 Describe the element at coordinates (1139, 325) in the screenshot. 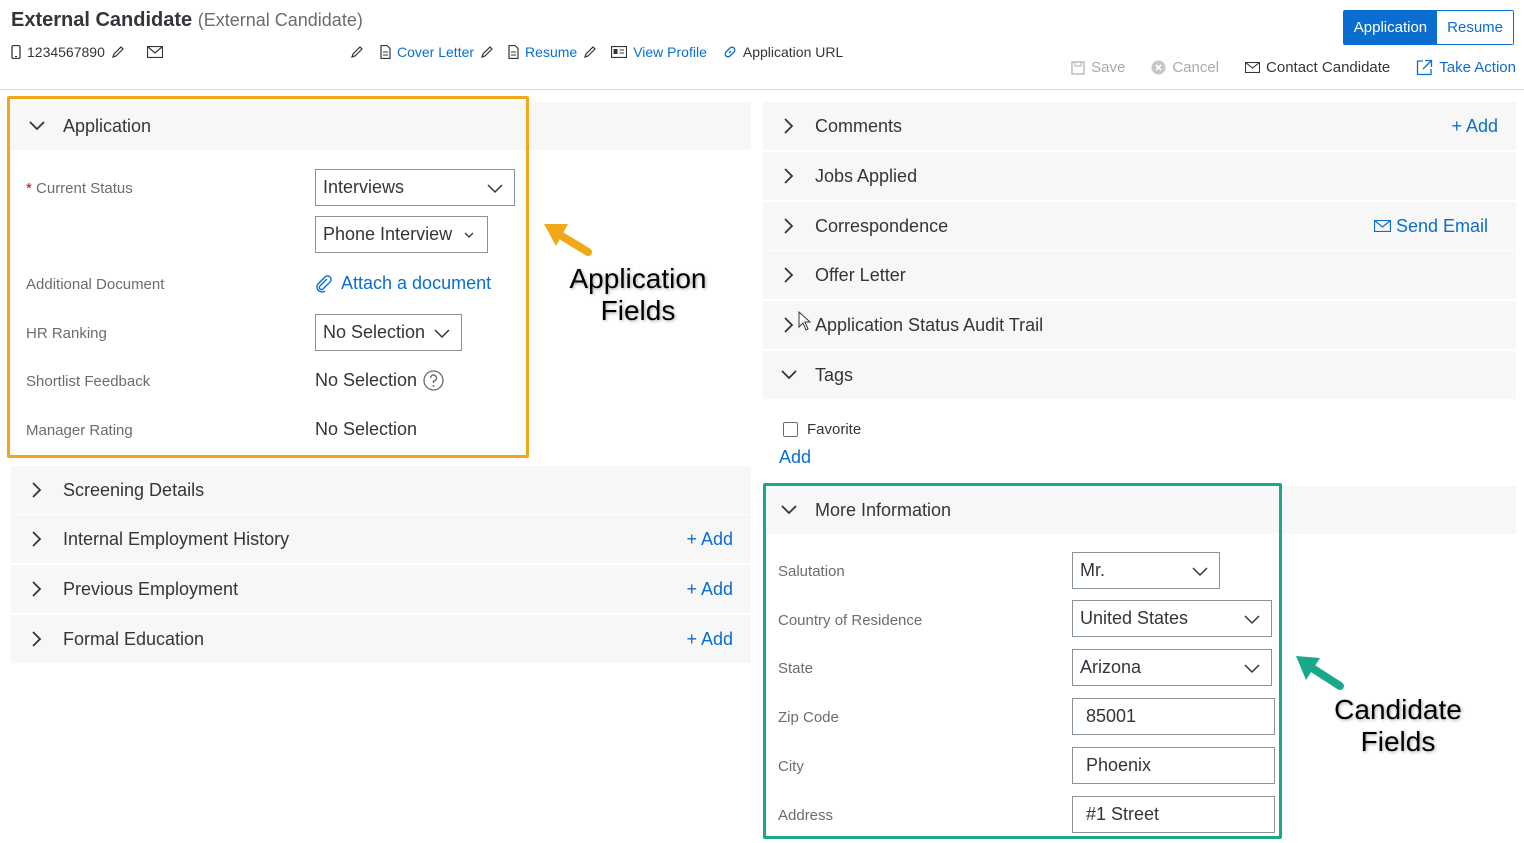

I see `panel-application-status-audit-trail: Application Status Audit Trail` at that location.